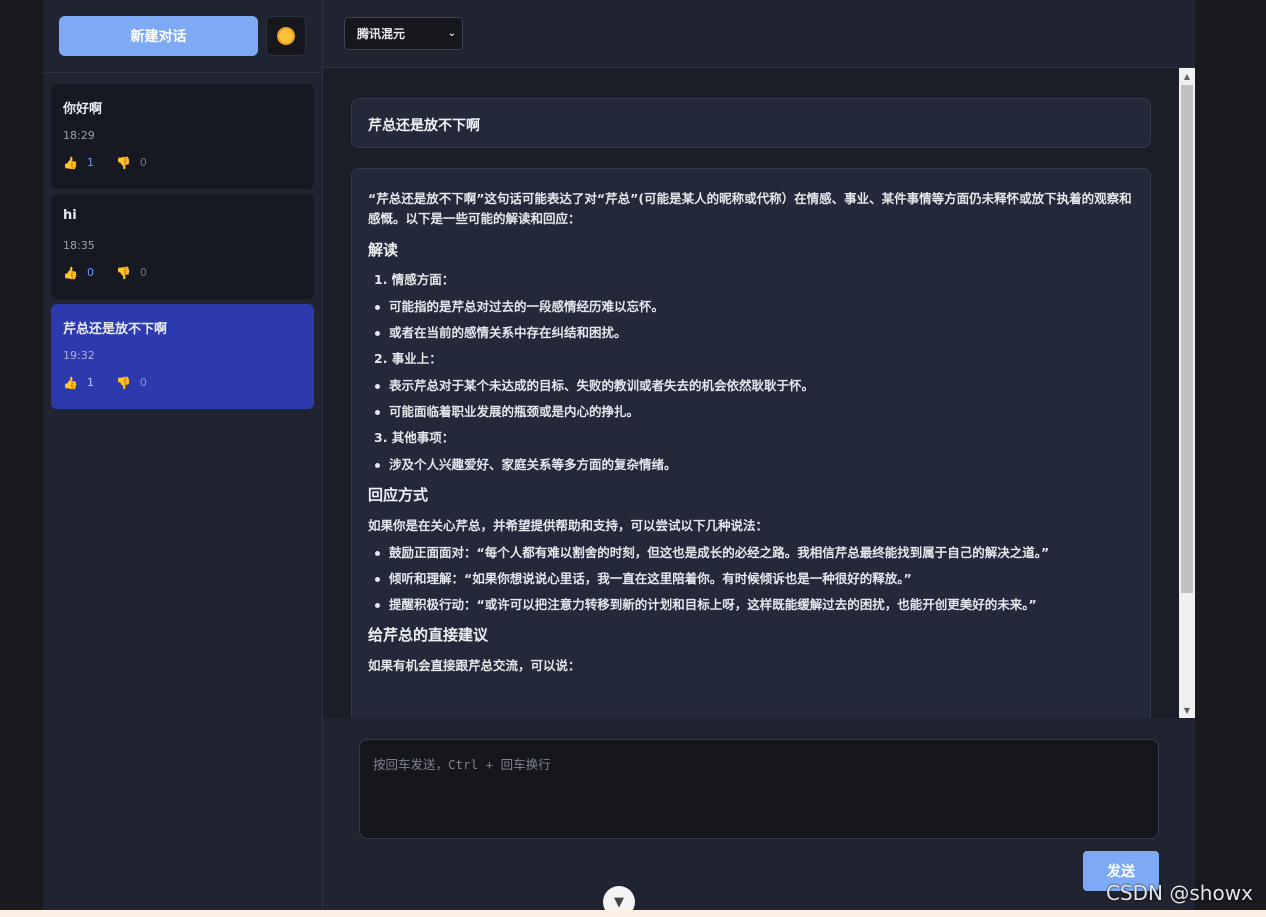 Image resolution: width=1266 pixels, height=917 pixels. I want to click on section-heading: 给芹总的直接建议, so click(428, 635).